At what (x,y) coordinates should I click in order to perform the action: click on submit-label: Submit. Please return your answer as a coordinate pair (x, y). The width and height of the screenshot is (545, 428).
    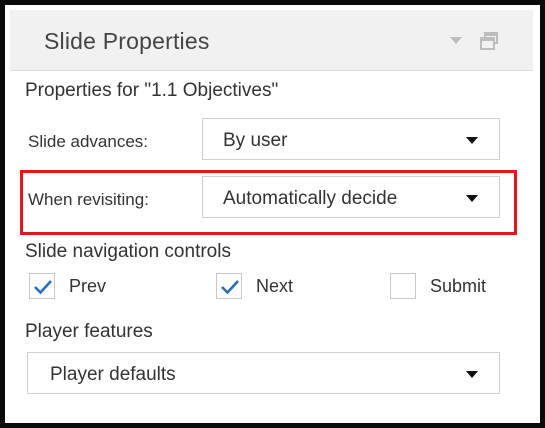
    Looking at the image, I should click on (458, 286).